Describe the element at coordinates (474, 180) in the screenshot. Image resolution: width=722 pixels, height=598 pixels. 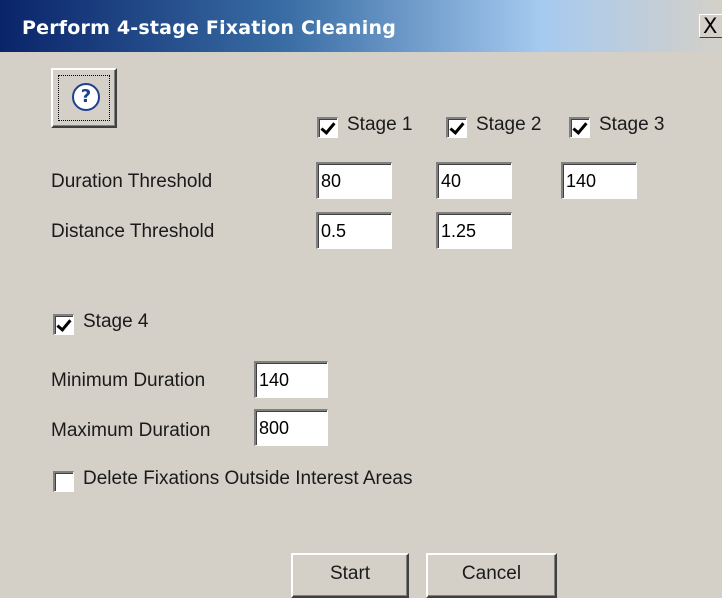
I see `stage2-duration-threshold-input: 40` at that location.